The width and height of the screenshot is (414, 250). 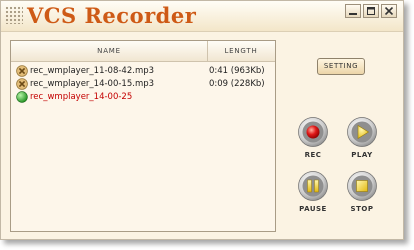 I want to click on list-header: NAME LENGTH, so click(x=143, y=51).